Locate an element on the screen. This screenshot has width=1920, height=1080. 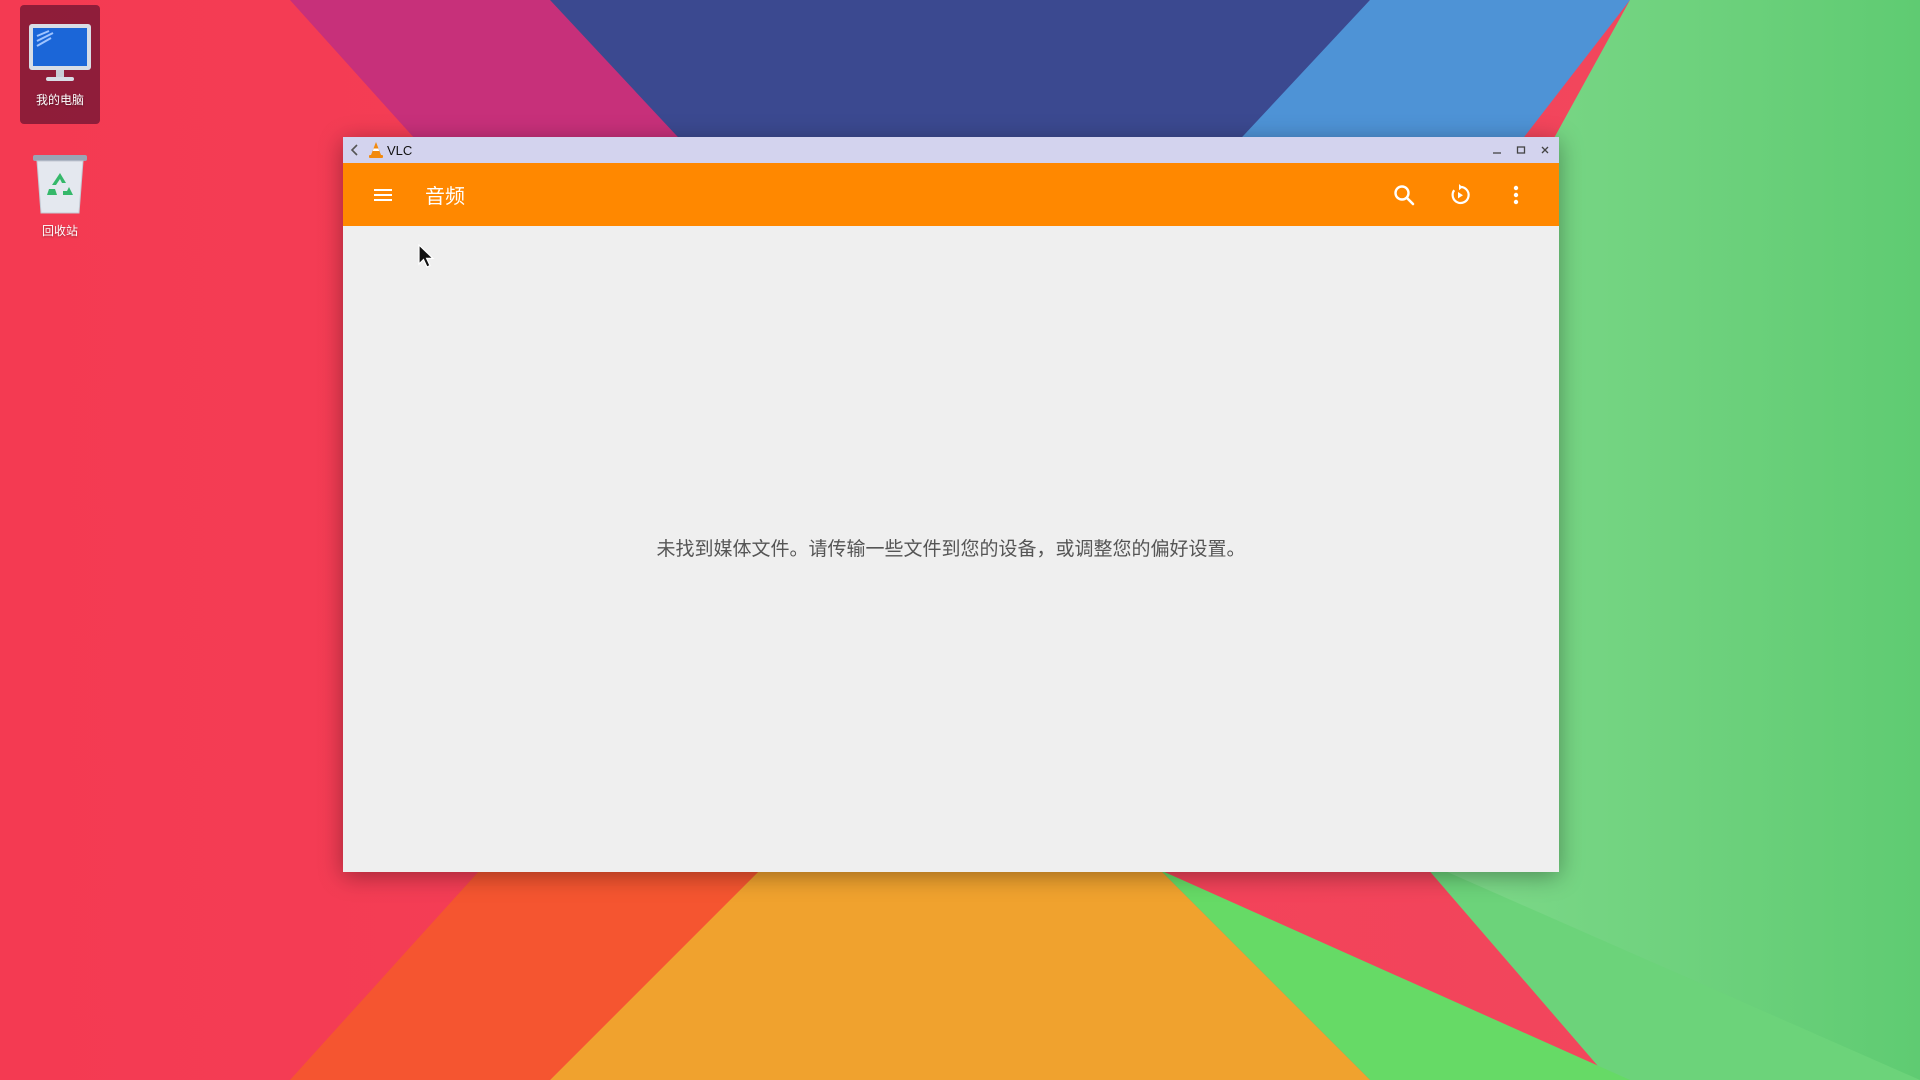
refresh-play-icon is located at coordinates (1460, 195).